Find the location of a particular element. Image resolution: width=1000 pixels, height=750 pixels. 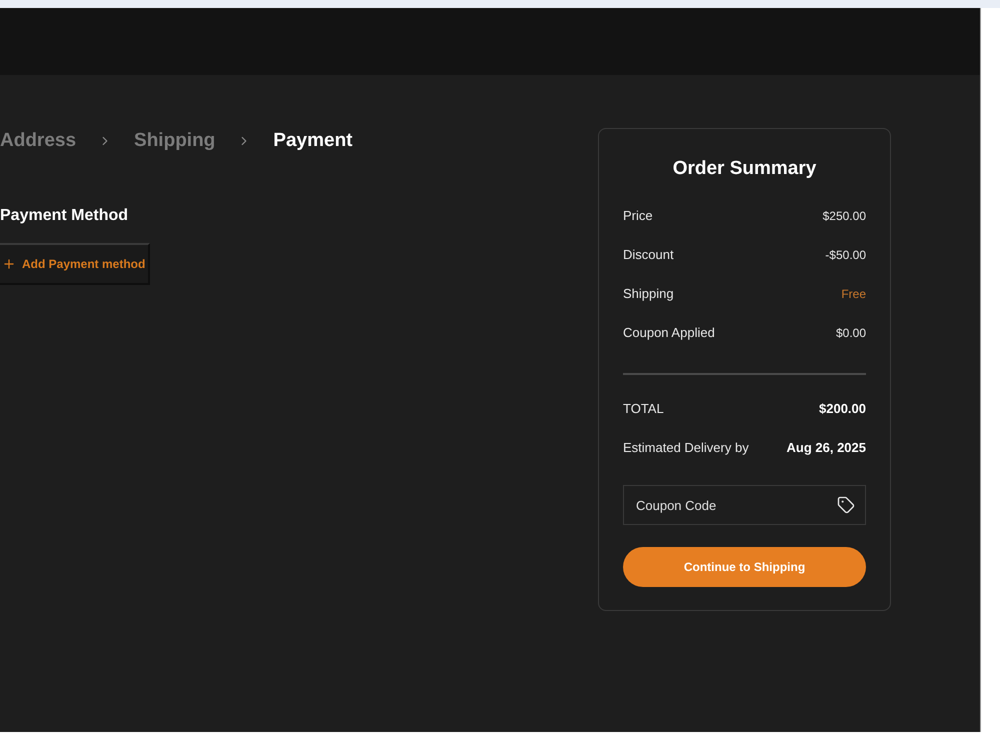

summary-value: -$50.00 is located at coordinates (845, 255).